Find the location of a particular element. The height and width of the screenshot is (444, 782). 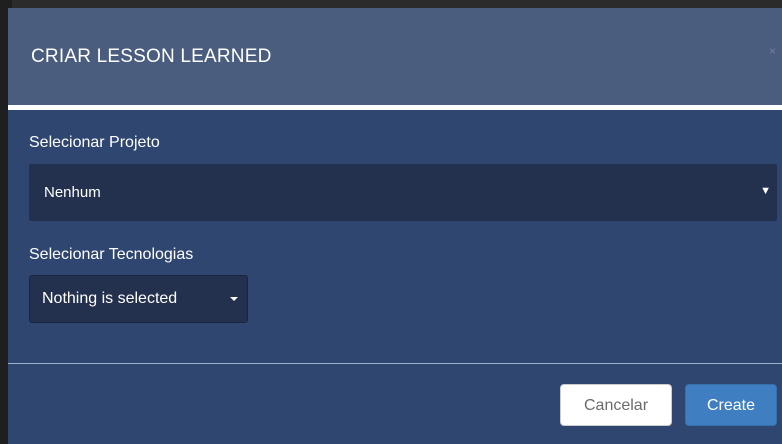

modal-title: CRIAR LESSON LEARNED is located at coordinates (151, 56).